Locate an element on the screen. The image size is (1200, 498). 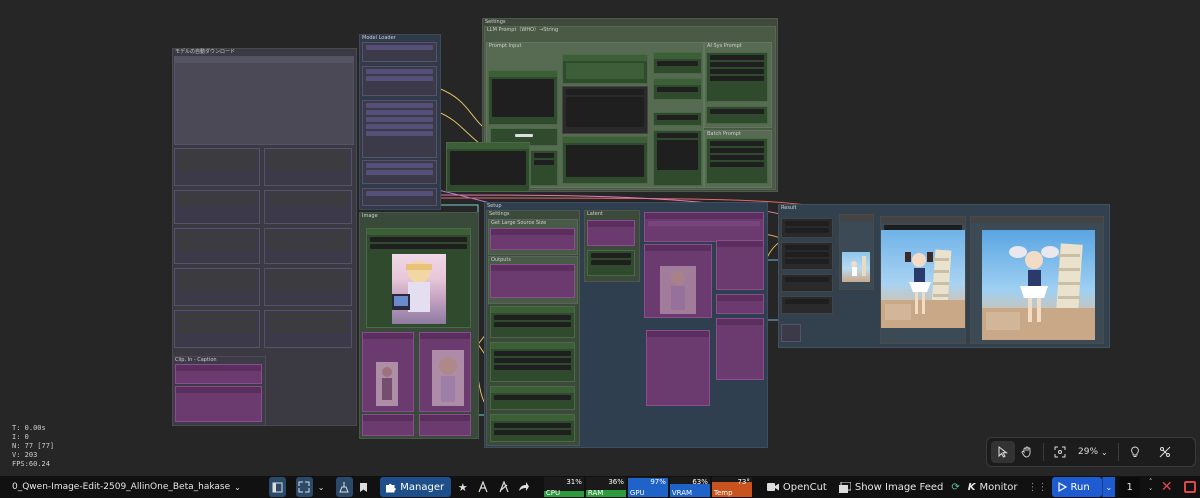
clip-loader-node is located at coordinates (399, 81).